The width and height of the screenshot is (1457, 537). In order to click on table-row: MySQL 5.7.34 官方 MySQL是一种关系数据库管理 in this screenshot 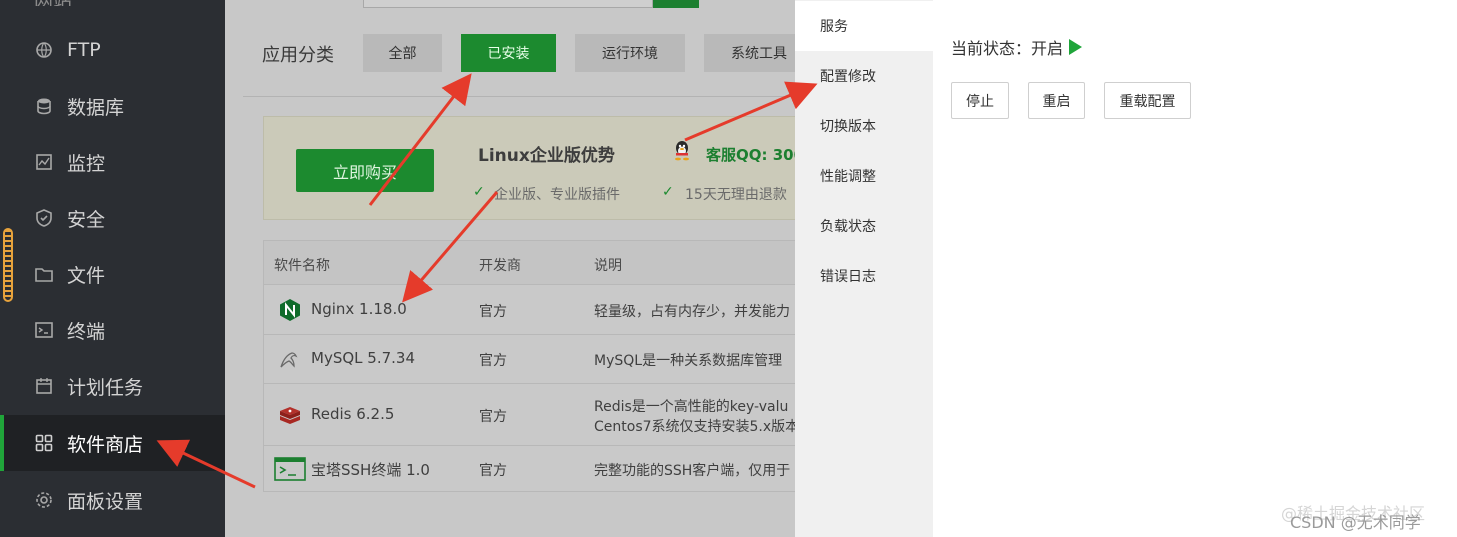, I will do `click(529, 359)`.